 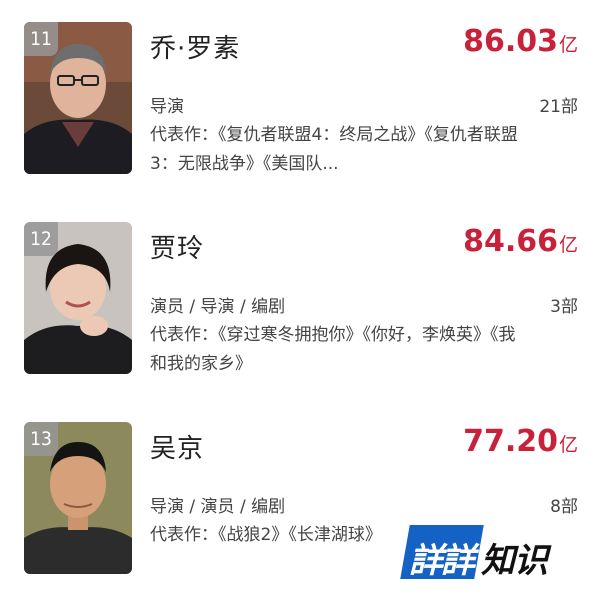 I want to click on film-count: 3部, so click(x=564, y=307).